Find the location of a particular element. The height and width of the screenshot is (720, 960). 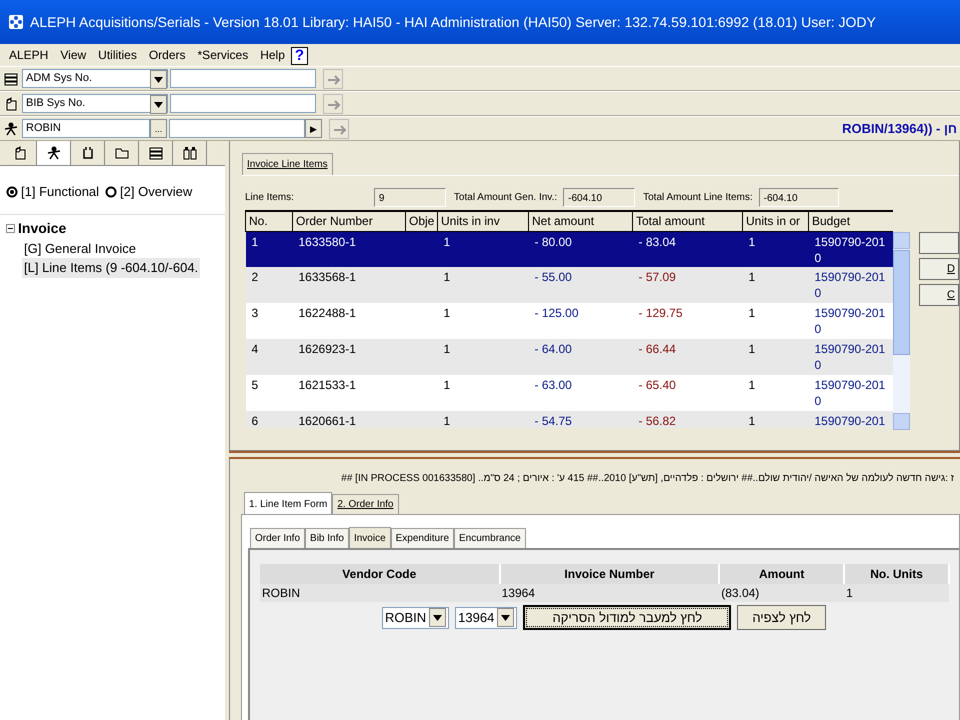

sub-tab: Order Info is located at coordinates (278, 538).